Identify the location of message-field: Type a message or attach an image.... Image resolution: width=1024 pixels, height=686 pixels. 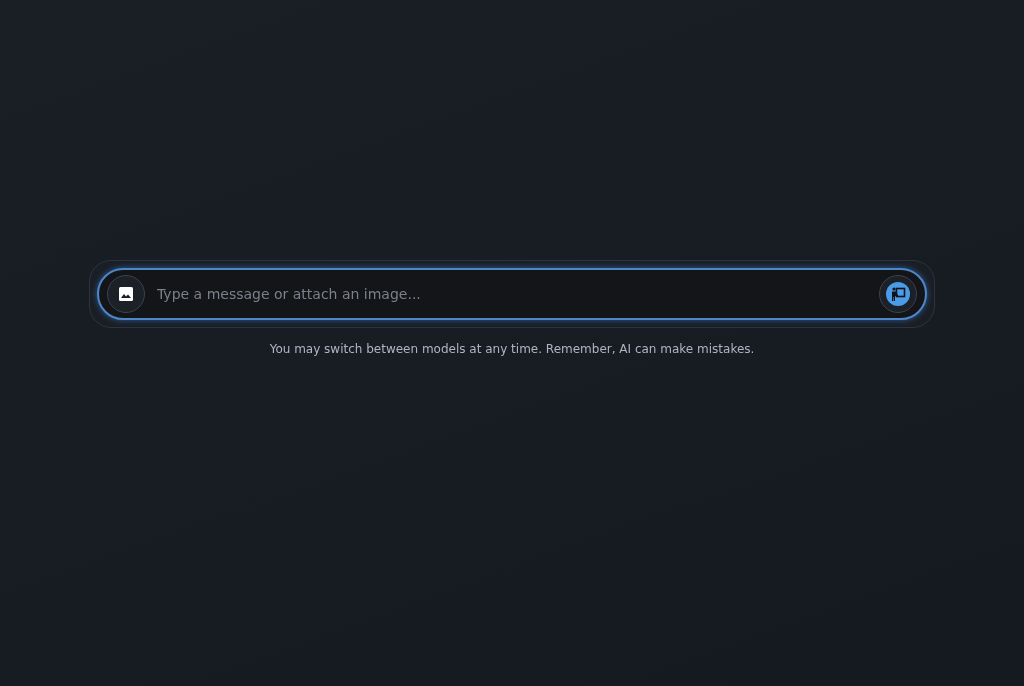
(512, 294).